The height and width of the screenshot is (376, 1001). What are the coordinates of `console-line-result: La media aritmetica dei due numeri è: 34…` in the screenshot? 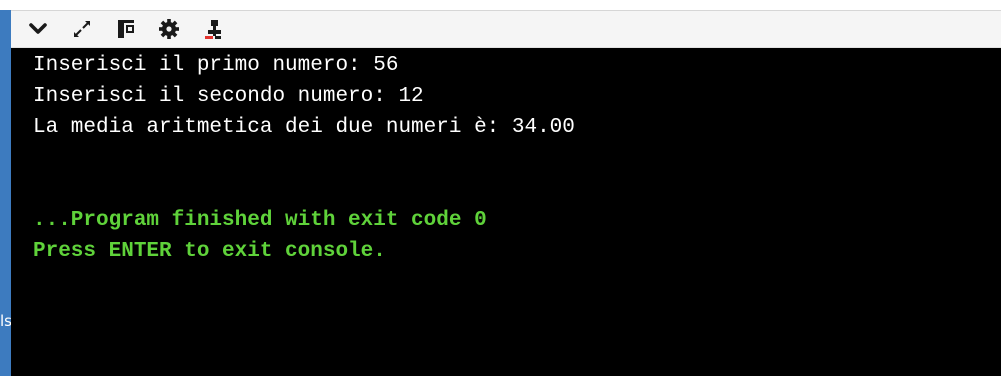 It's located at (304, 127).